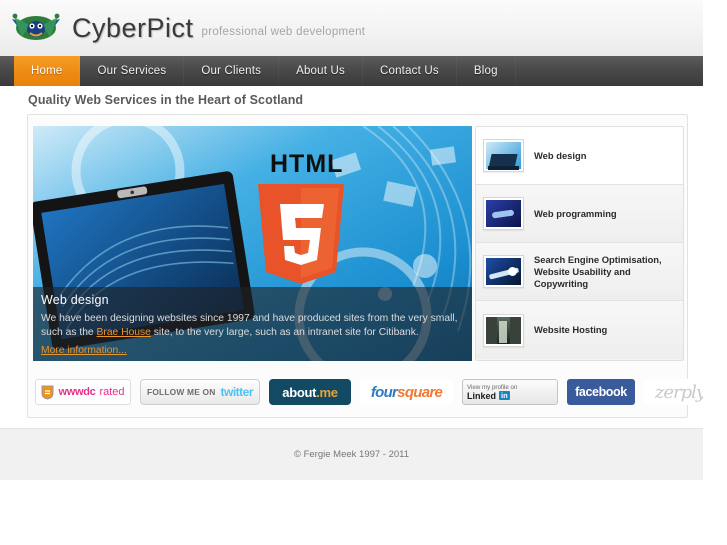  I want to click on foursquare-badge-right: square, so click(420, 392).